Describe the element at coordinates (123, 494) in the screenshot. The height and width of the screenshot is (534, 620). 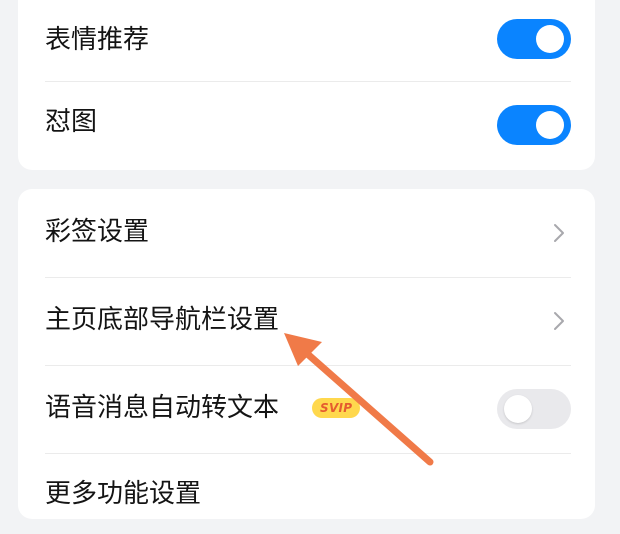
I see `setting-label-more-features: 更多功能设置` at that location.